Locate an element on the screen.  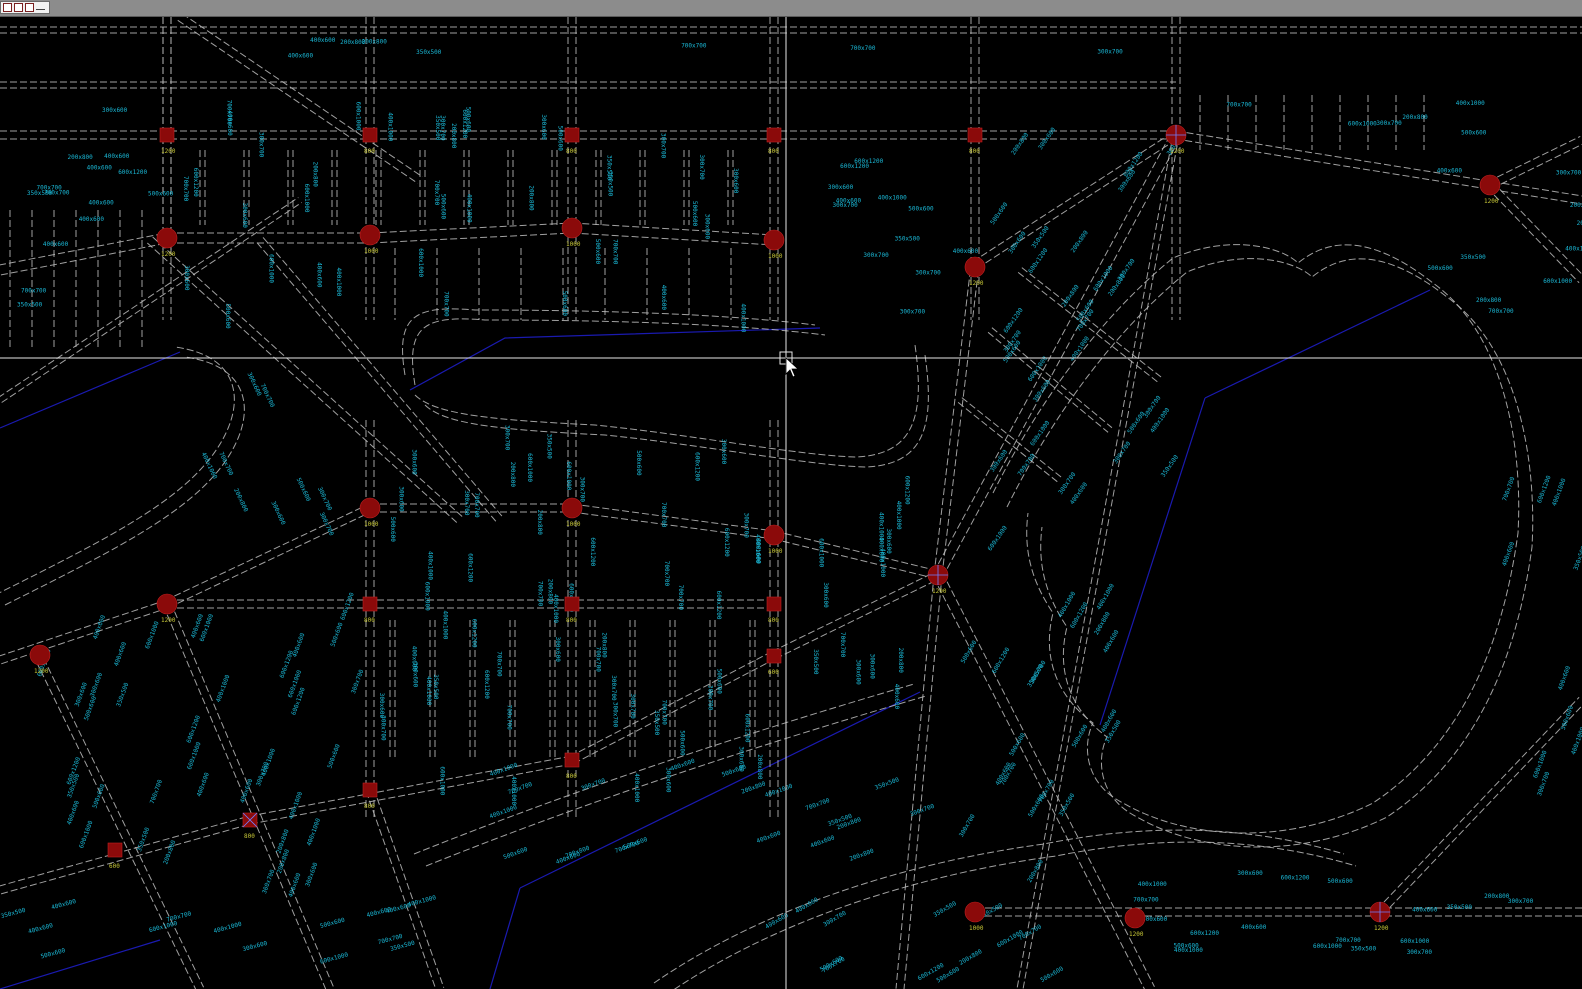
copy-icon is located at coordinates (29, 7).